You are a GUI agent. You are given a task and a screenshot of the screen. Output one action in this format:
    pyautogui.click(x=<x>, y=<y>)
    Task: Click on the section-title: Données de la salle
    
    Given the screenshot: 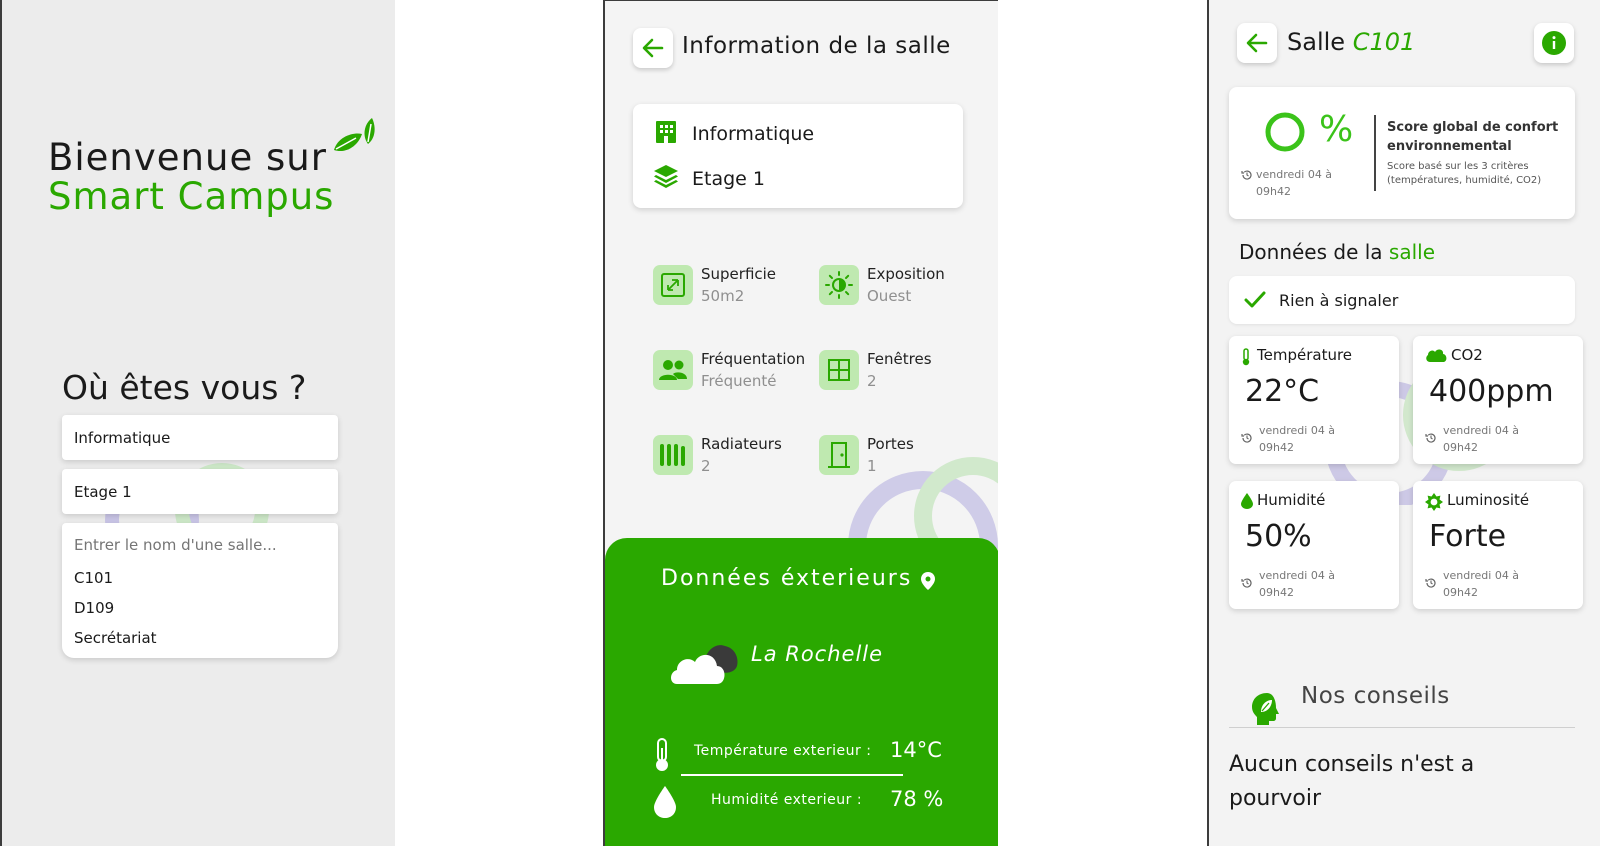 What is the action you would take?
    pyautogui.click(x=1337, y=252)
    